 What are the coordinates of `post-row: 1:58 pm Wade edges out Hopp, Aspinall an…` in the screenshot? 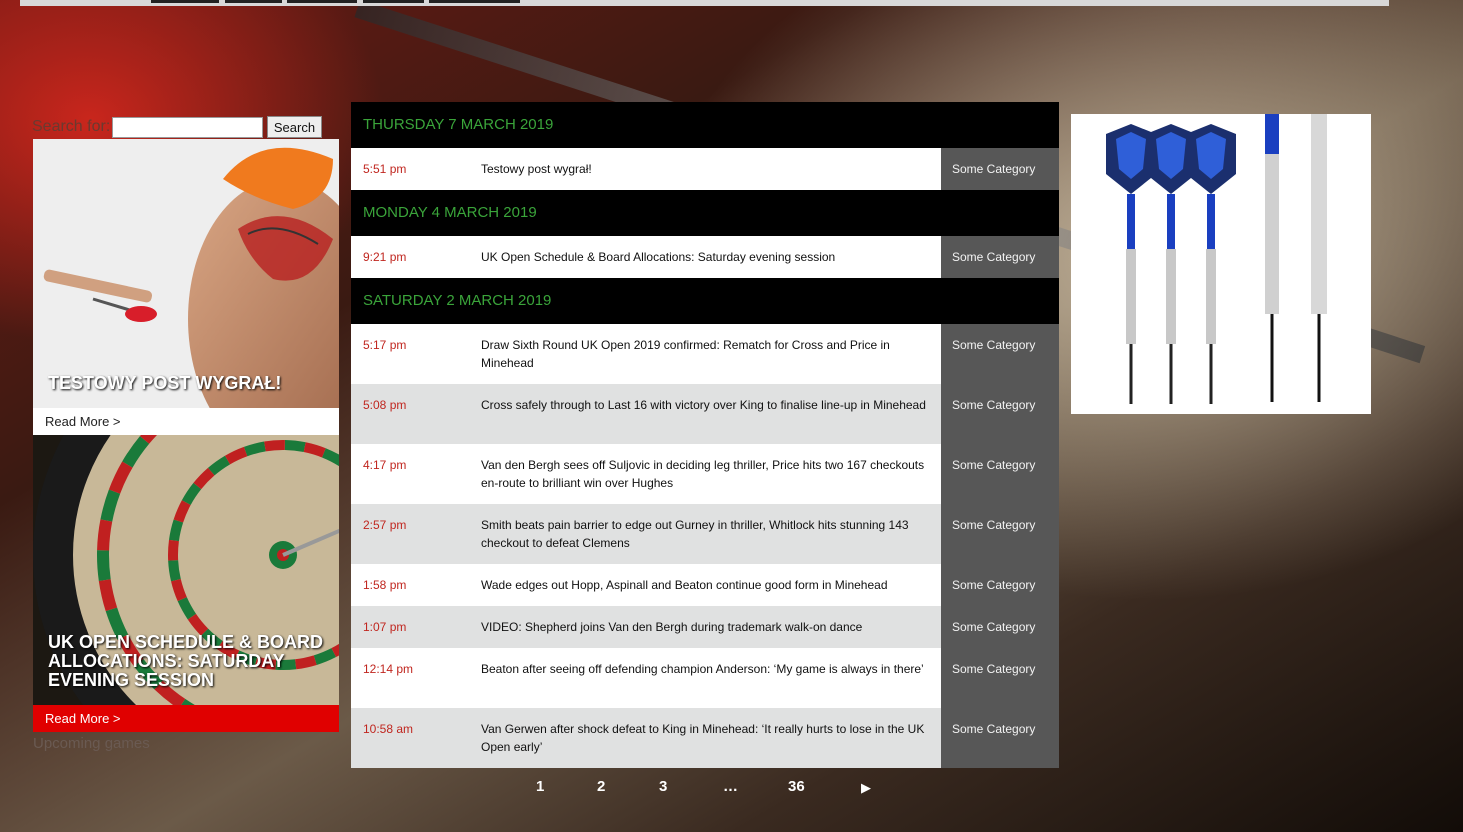 It's located at (705, 585).